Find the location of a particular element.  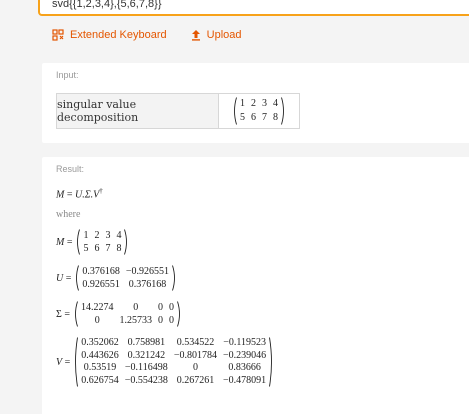

where-text: where is located at coordinates (68, 214).